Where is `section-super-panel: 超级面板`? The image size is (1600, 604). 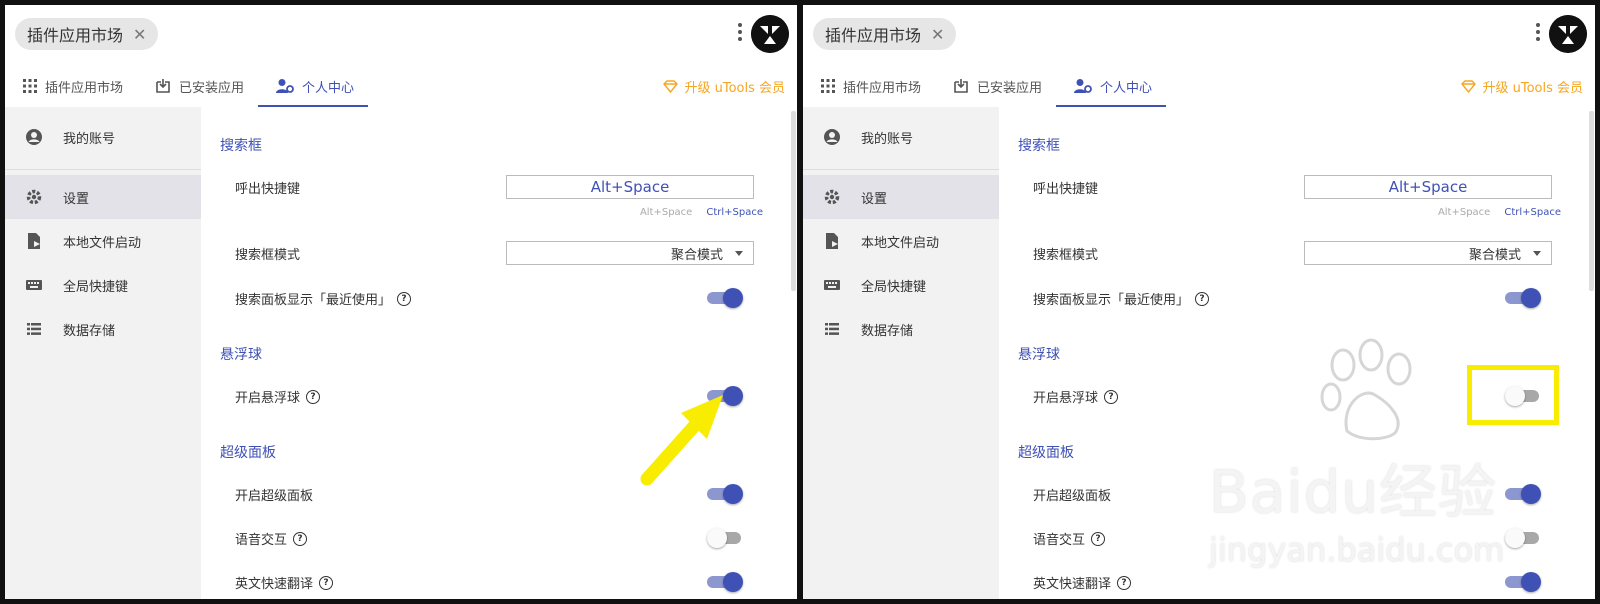
section-super-panel: 超级面板 is located at coordinates (248, 453).